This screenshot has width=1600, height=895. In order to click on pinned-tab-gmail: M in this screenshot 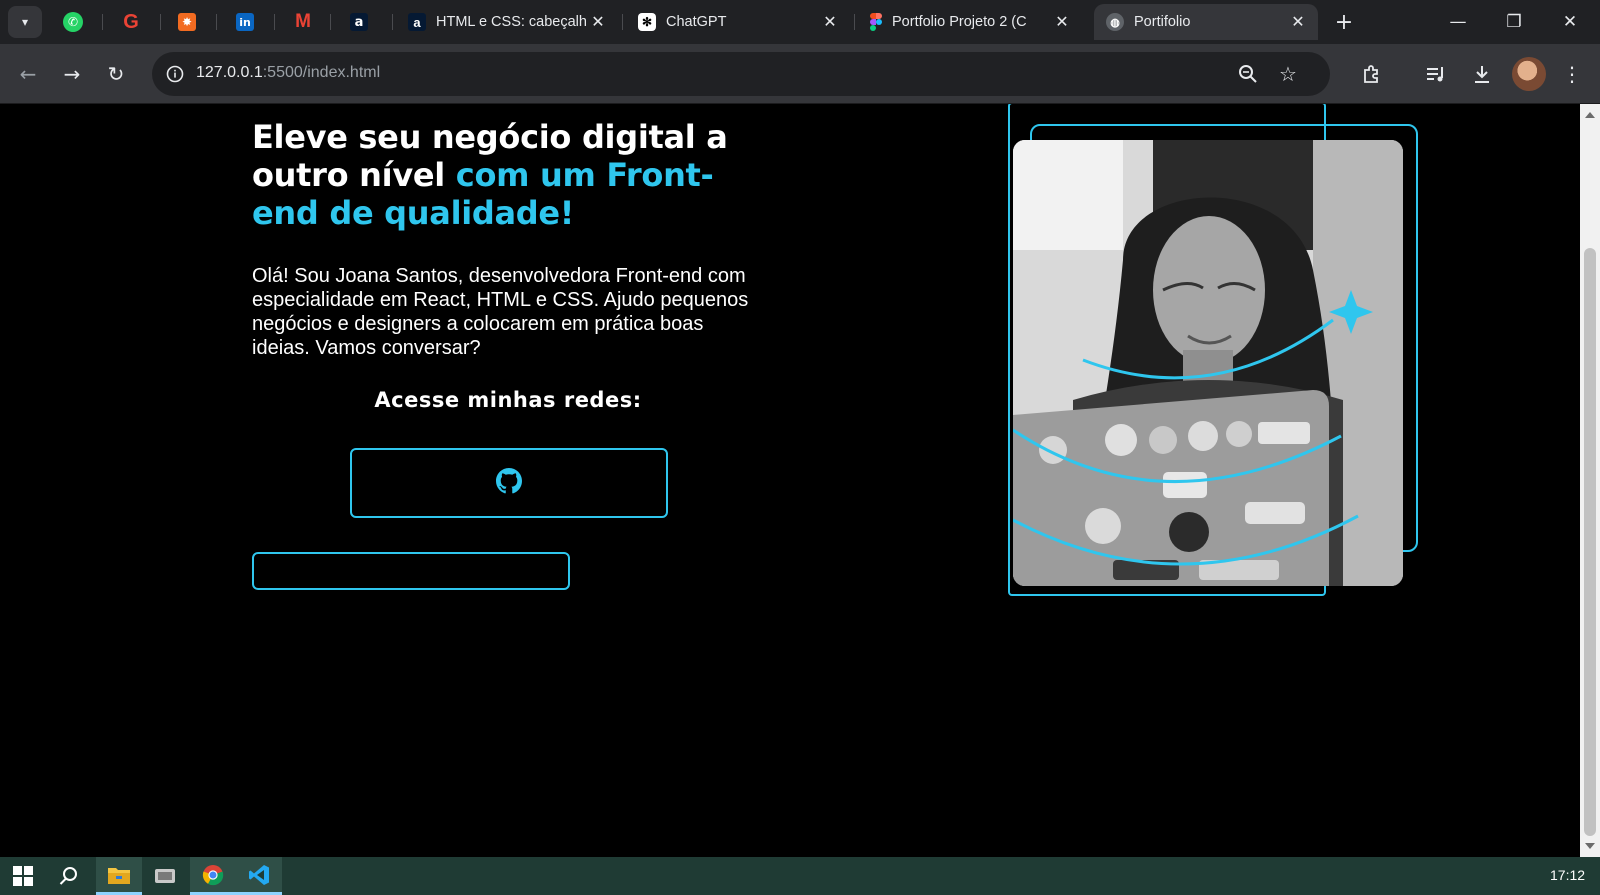, I will do `click(303, 22)`.